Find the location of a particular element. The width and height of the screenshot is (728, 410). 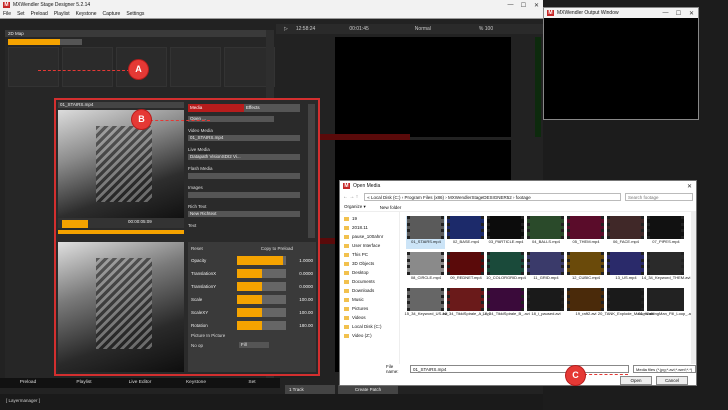

tab-playlist: Playlist is located at coordinates (84, 383).